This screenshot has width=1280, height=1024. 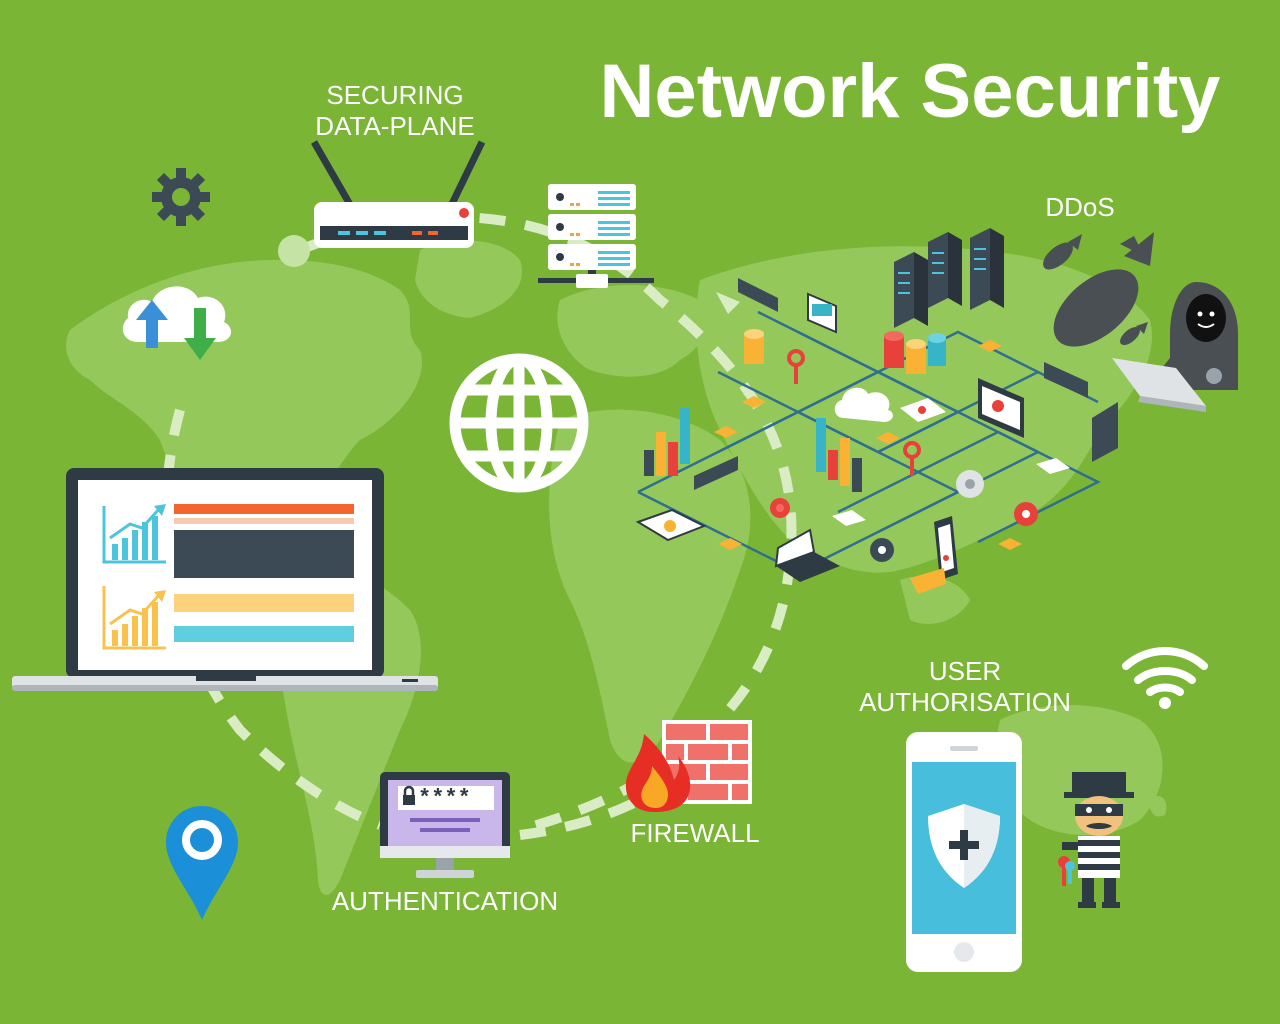 I want to click on ddos-label: DDoS, so click(x=1080, y=207).